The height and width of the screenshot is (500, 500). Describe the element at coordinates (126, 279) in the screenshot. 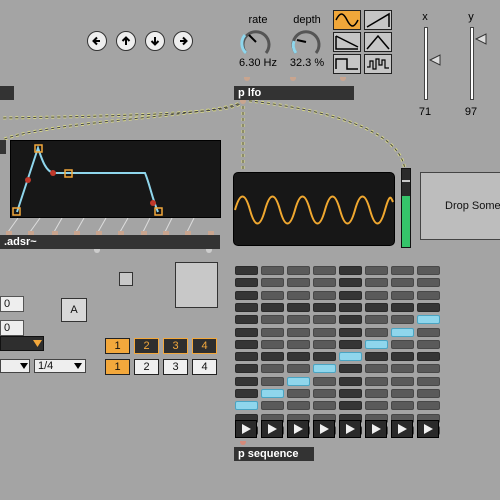

I see `toggle-checkbox` at that location.